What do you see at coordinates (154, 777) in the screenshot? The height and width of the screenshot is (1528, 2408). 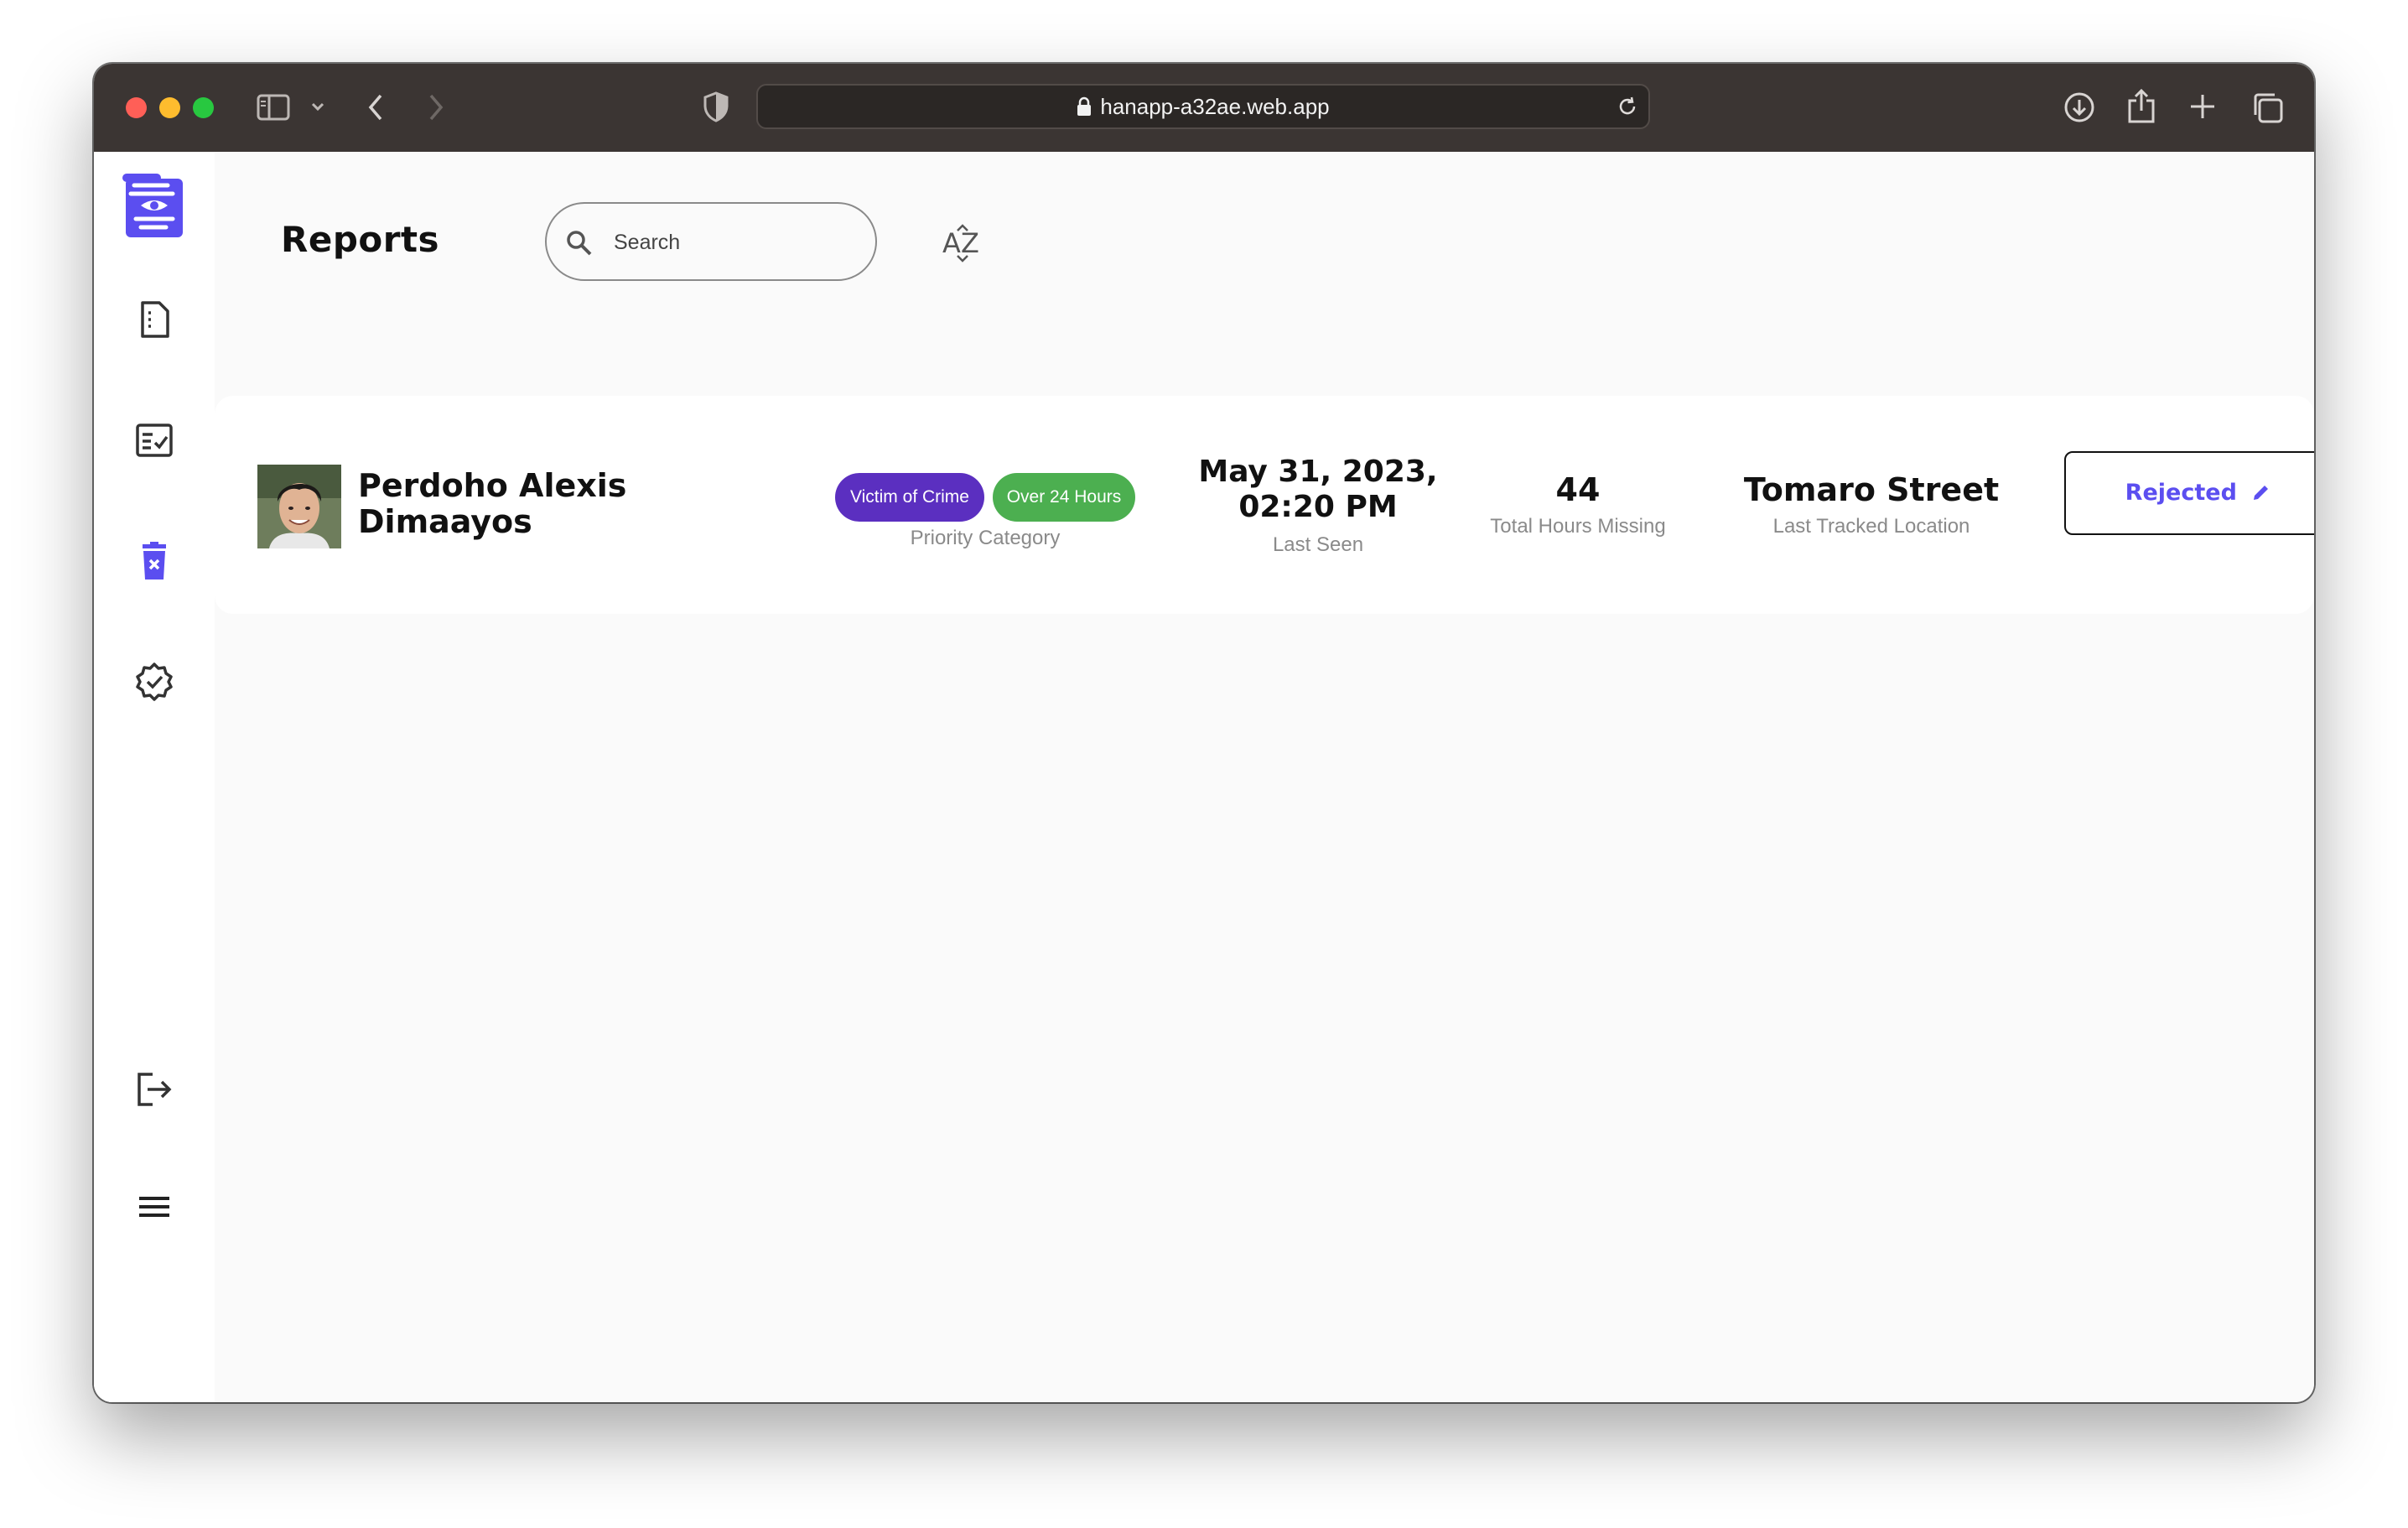 I see `sidebar` at bounding box center [154, 777].